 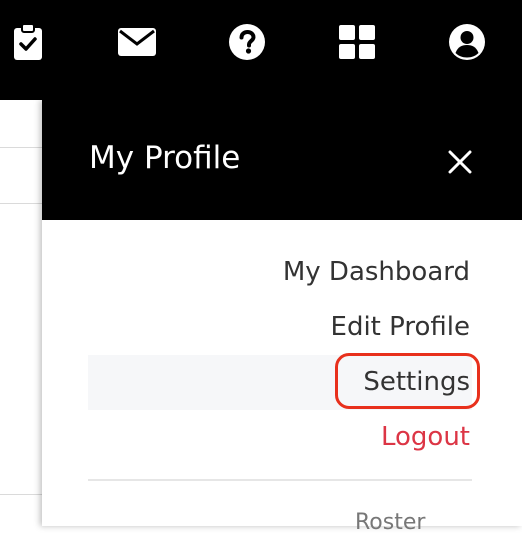 I want to click on menu-item-my-dashboard: My Dashboard, so click(x=280, y=272).